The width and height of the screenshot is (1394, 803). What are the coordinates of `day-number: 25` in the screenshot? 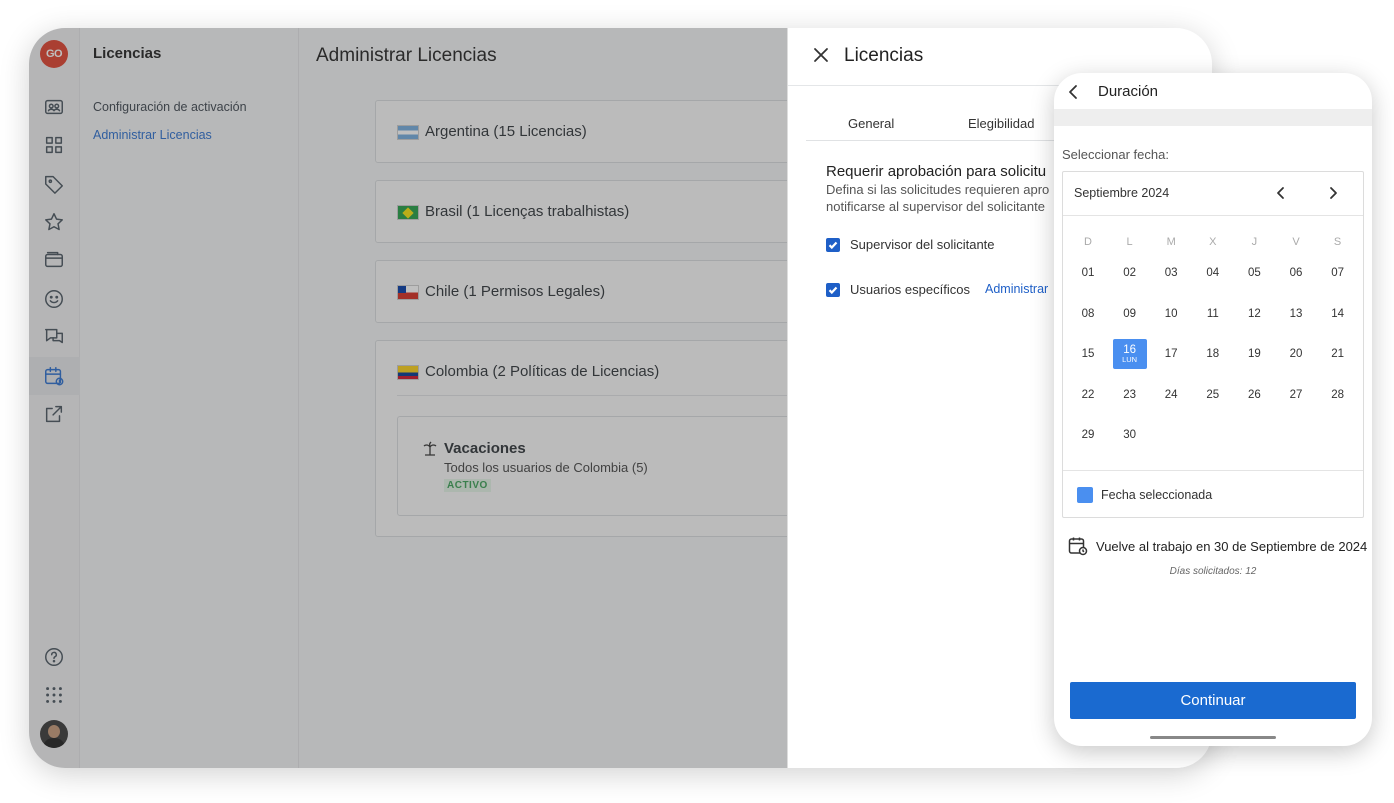 It's located at (1213, 394).